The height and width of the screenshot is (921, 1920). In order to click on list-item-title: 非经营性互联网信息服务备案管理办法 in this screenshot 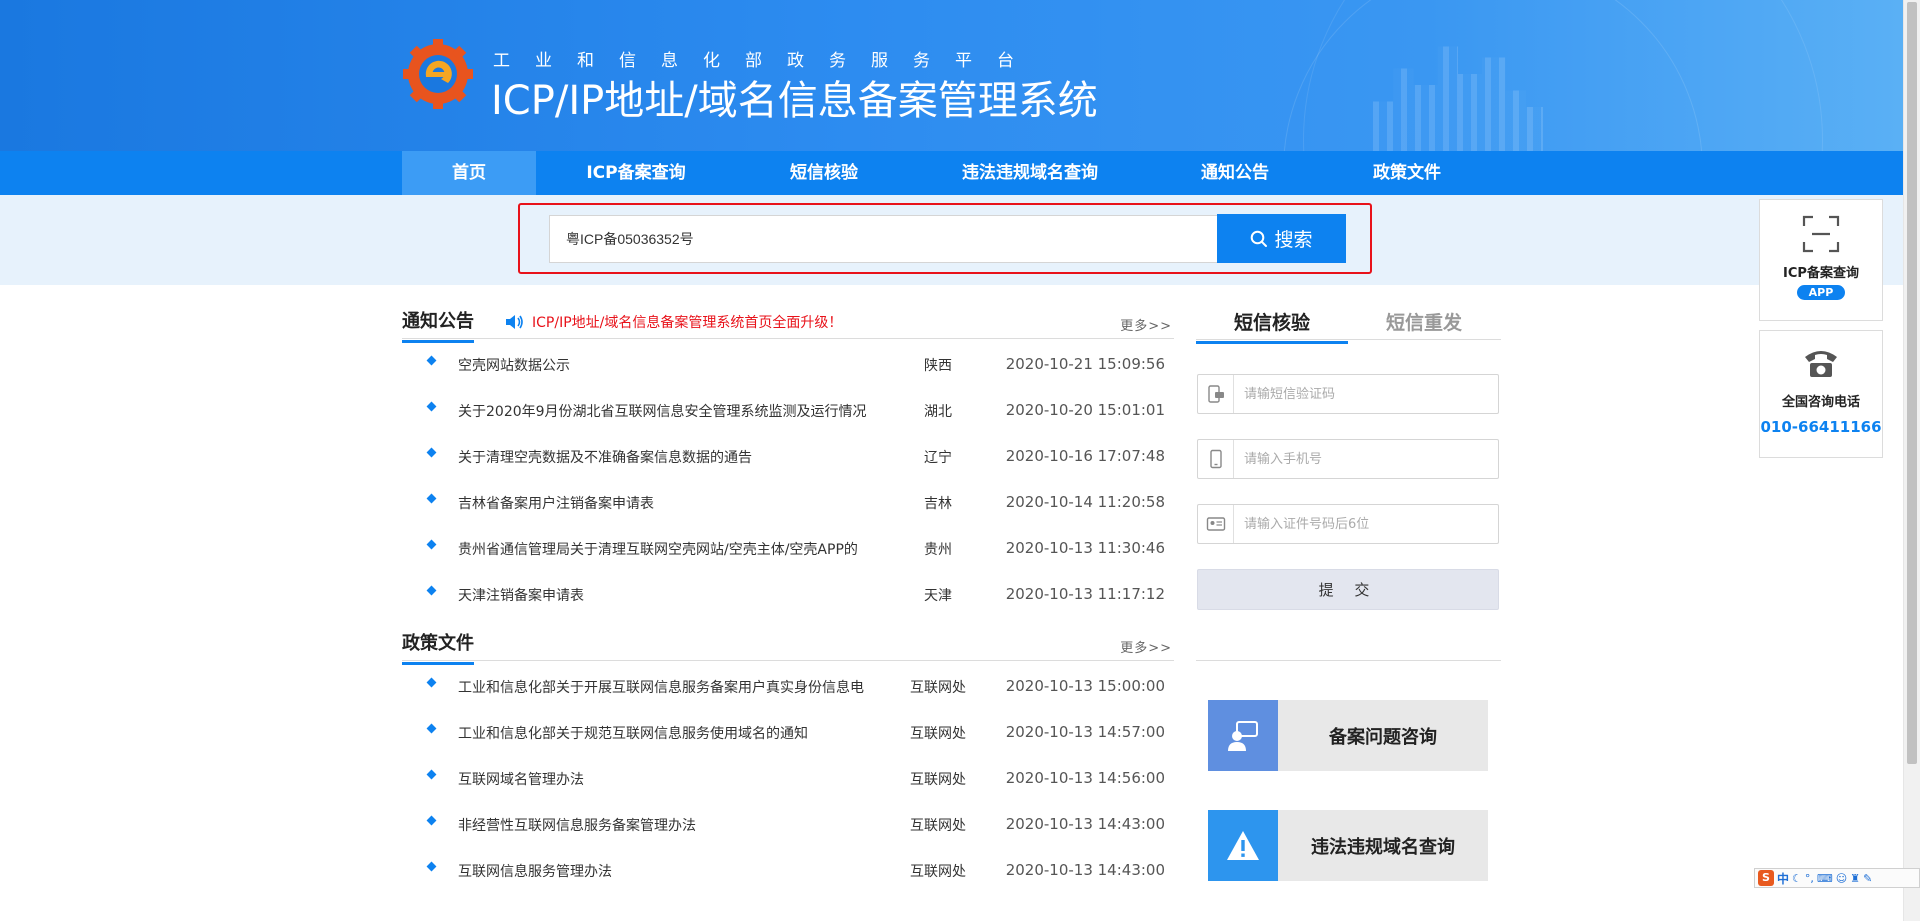, I will do `click(577, 825)`.